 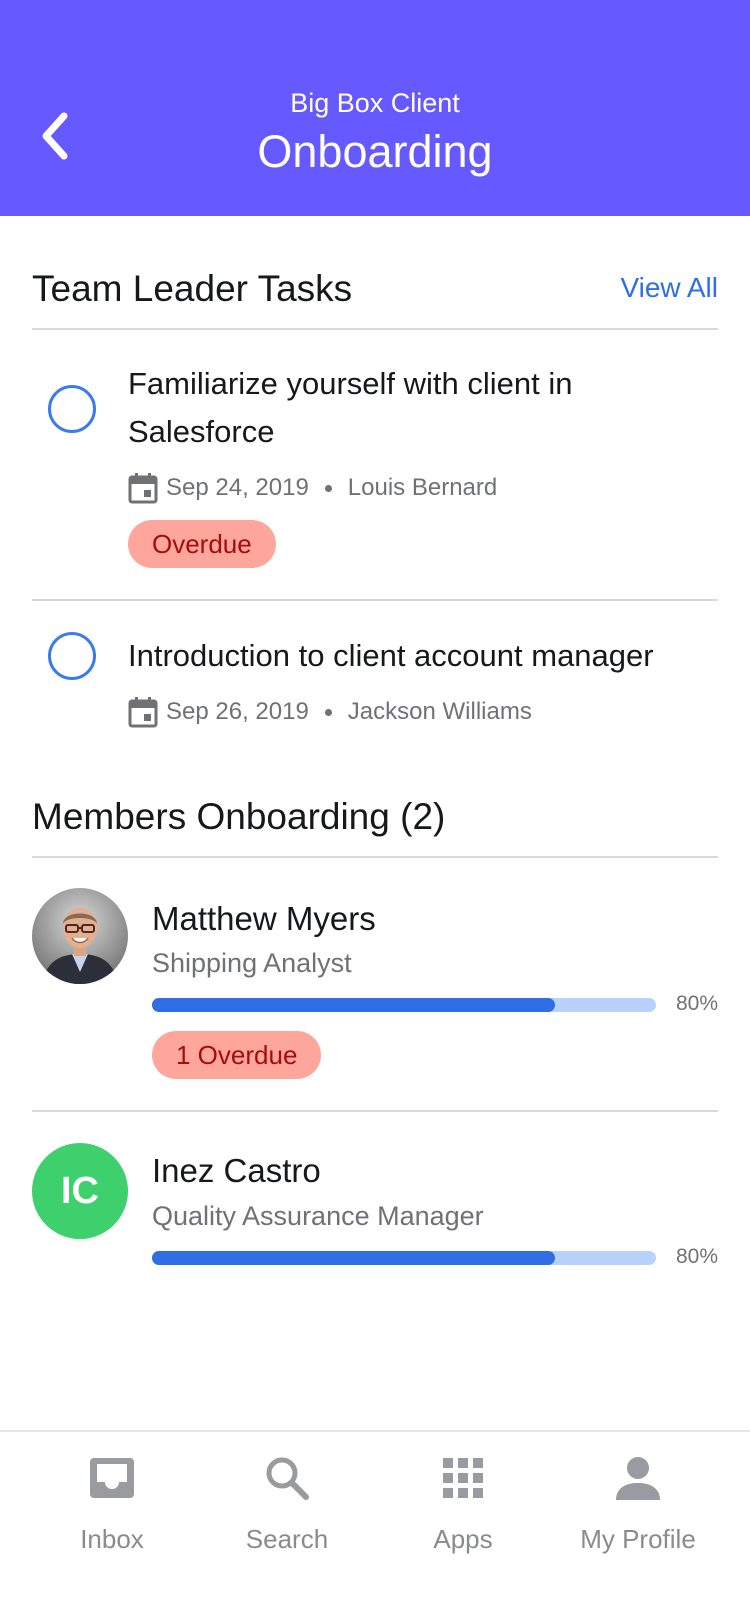 I want to click on search-icon, so click(x=287, y=1478).